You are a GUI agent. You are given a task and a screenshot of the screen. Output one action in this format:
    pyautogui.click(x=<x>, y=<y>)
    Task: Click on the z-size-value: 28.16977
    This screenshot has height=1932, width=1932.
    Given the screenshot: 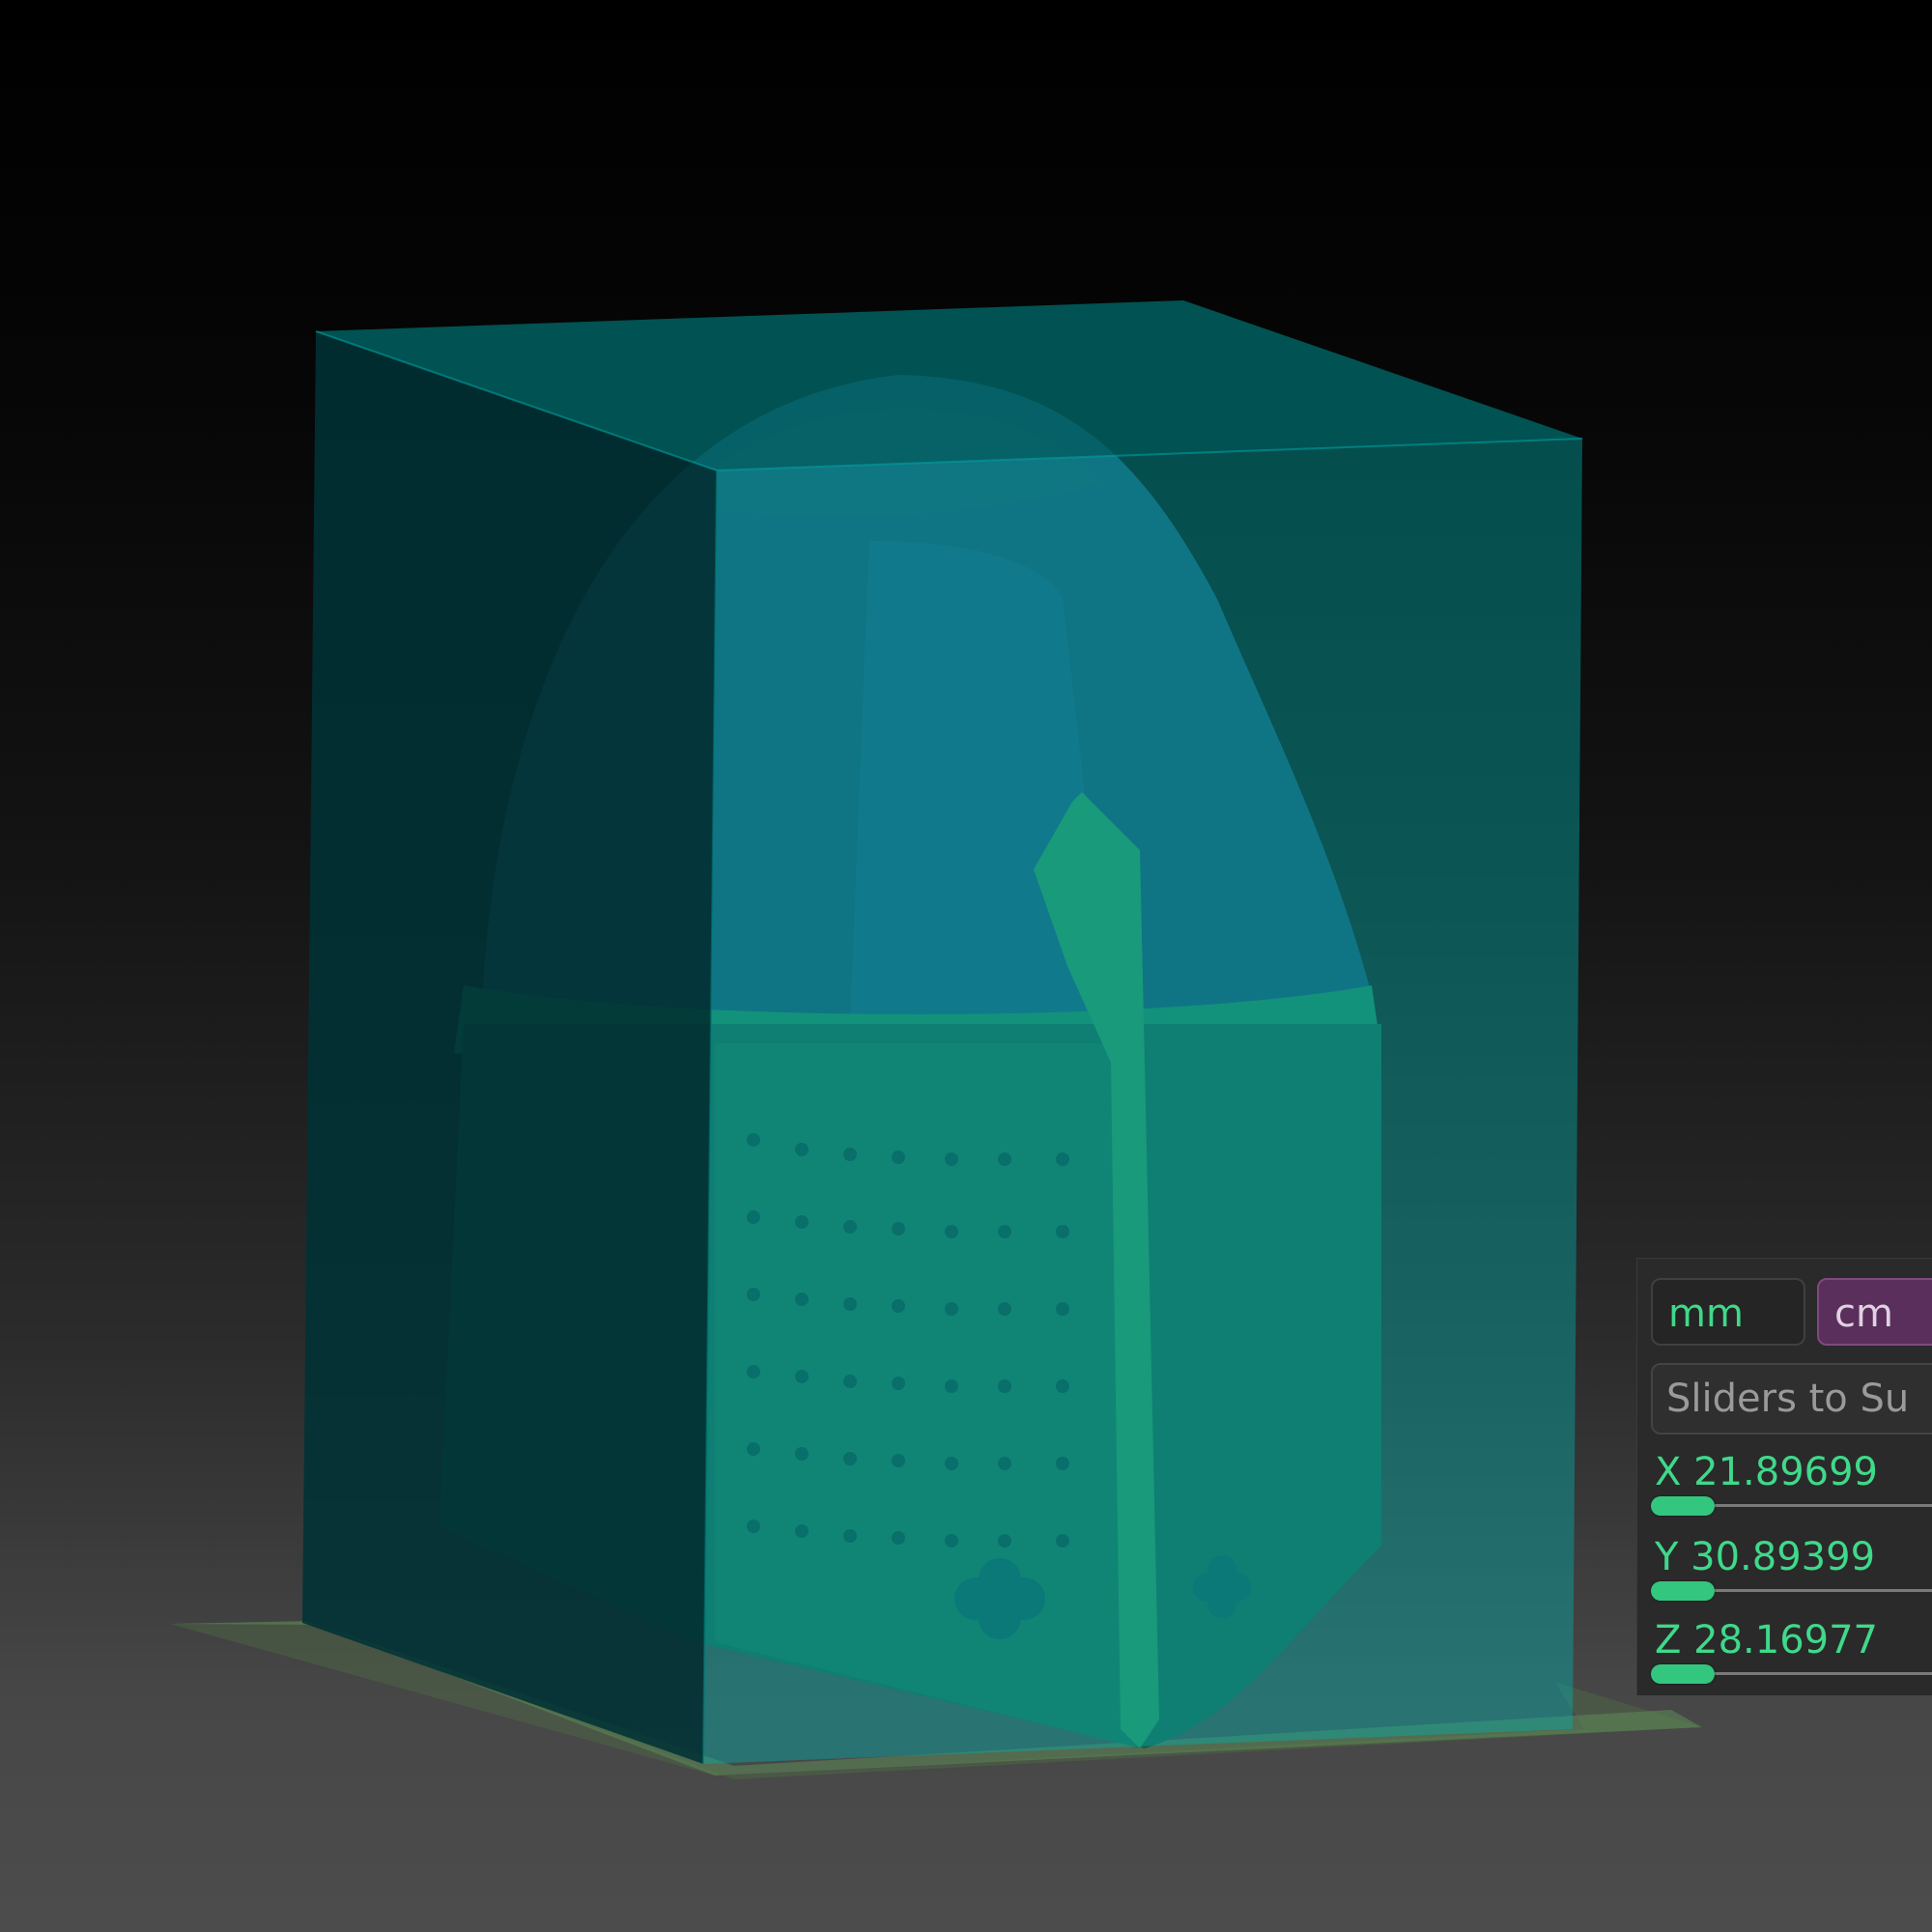 What is the action you would take?
    pyautogui.click(x=1785, y=1640)
    